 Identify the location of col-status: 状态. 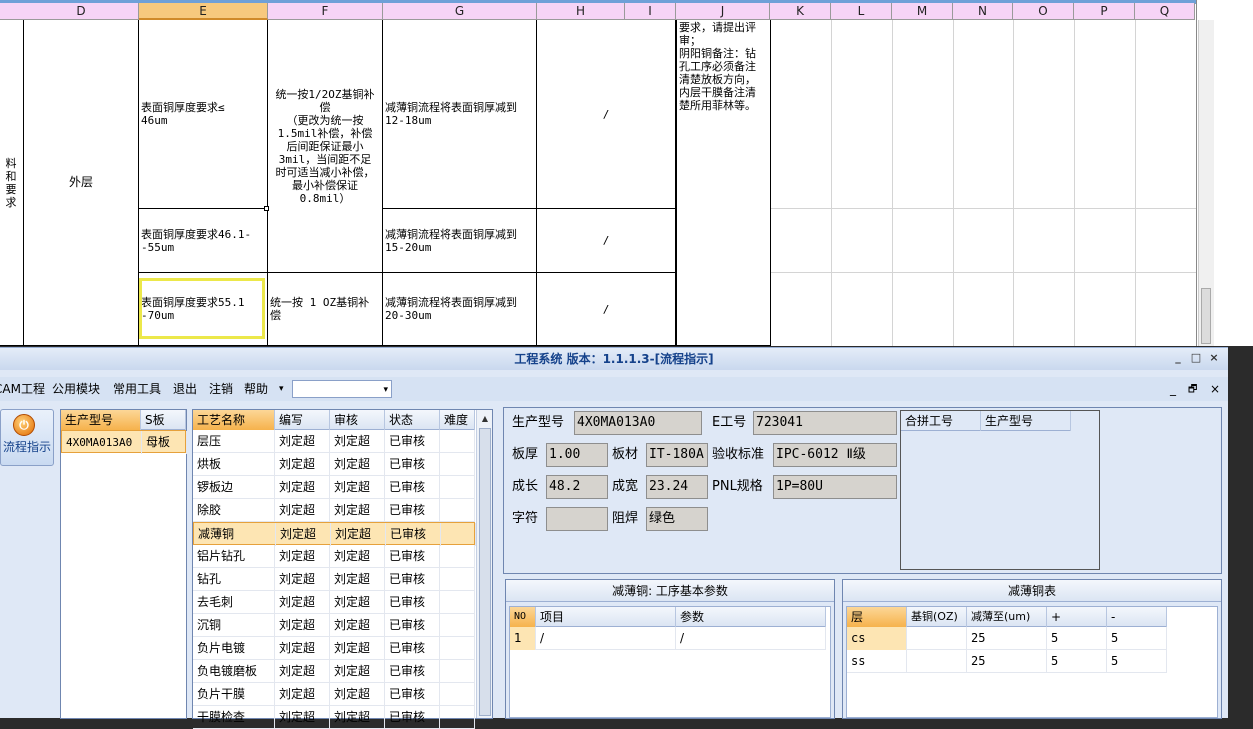
(412, 420).